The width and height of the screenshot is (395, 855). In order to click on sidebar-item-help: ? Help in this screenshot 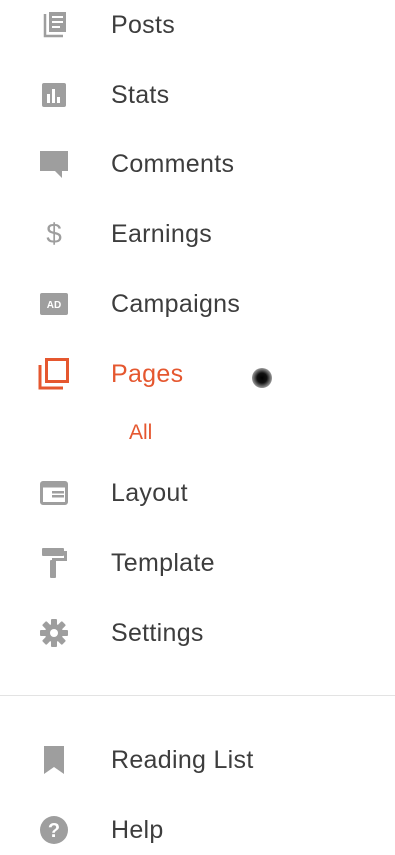, I will do `click(197, 830)`.